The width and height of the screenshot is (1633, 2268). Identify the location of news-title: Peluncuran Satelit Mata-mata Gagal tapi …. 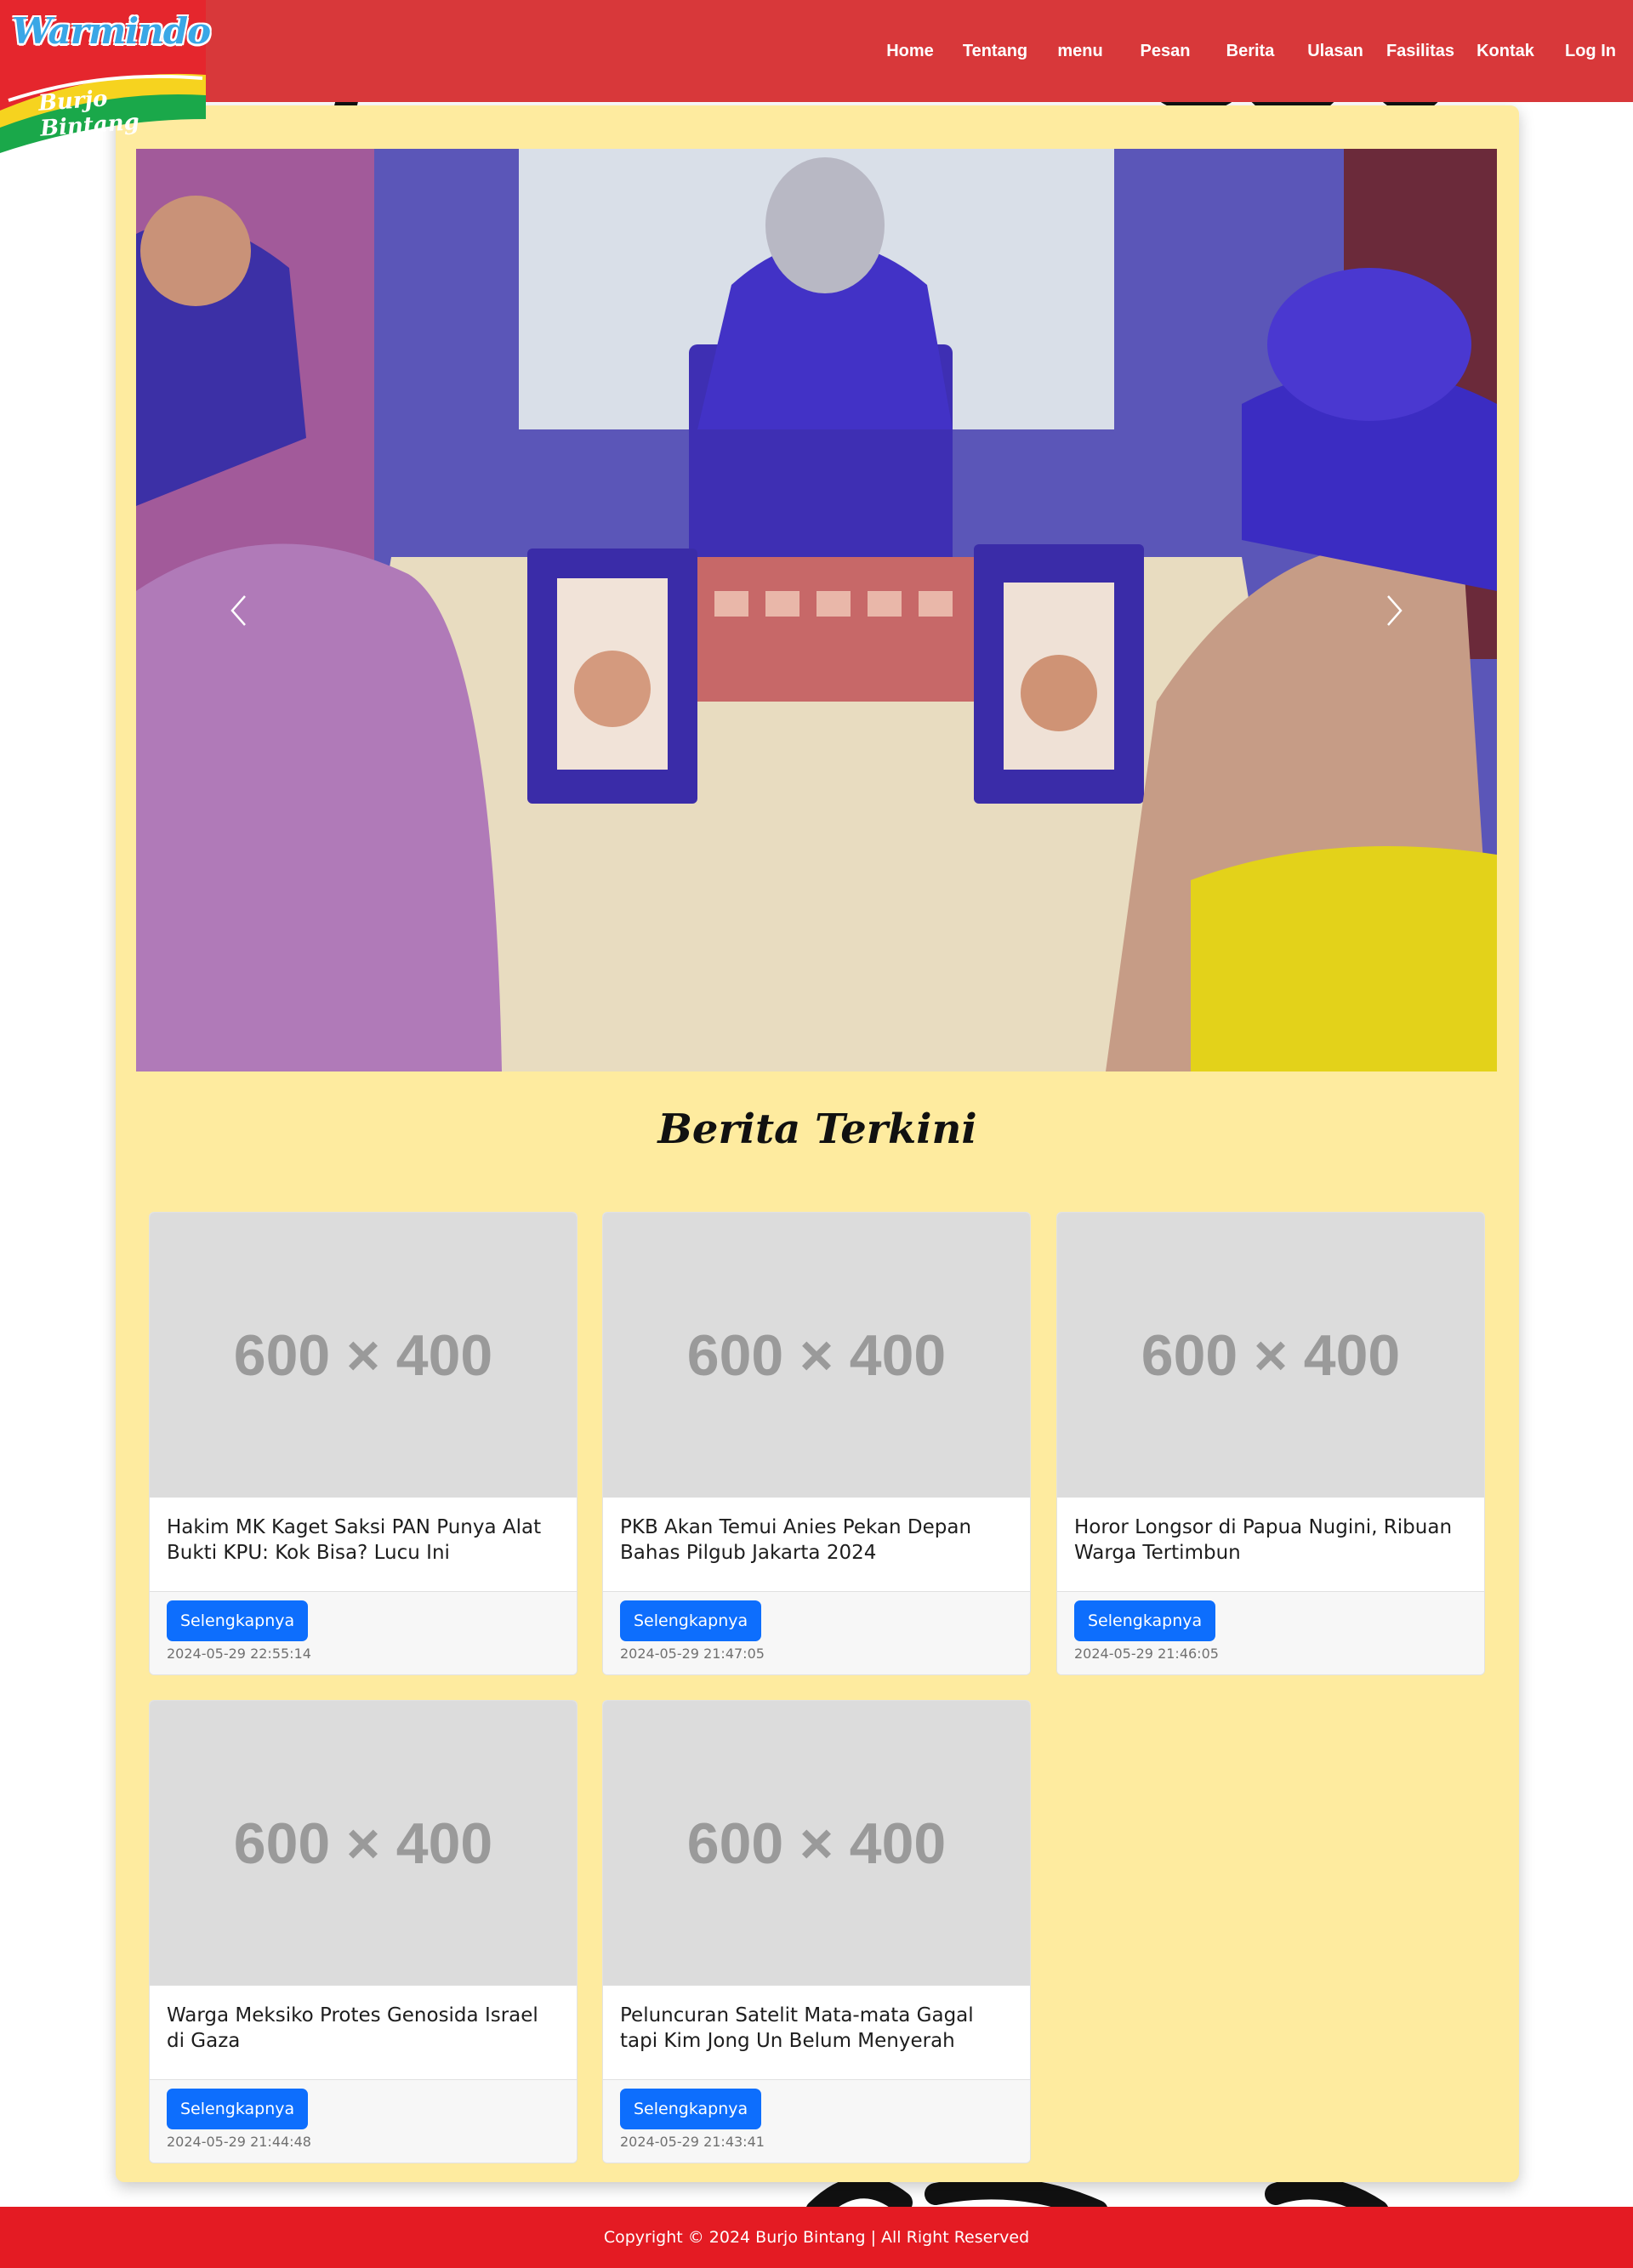
(797, 2028).